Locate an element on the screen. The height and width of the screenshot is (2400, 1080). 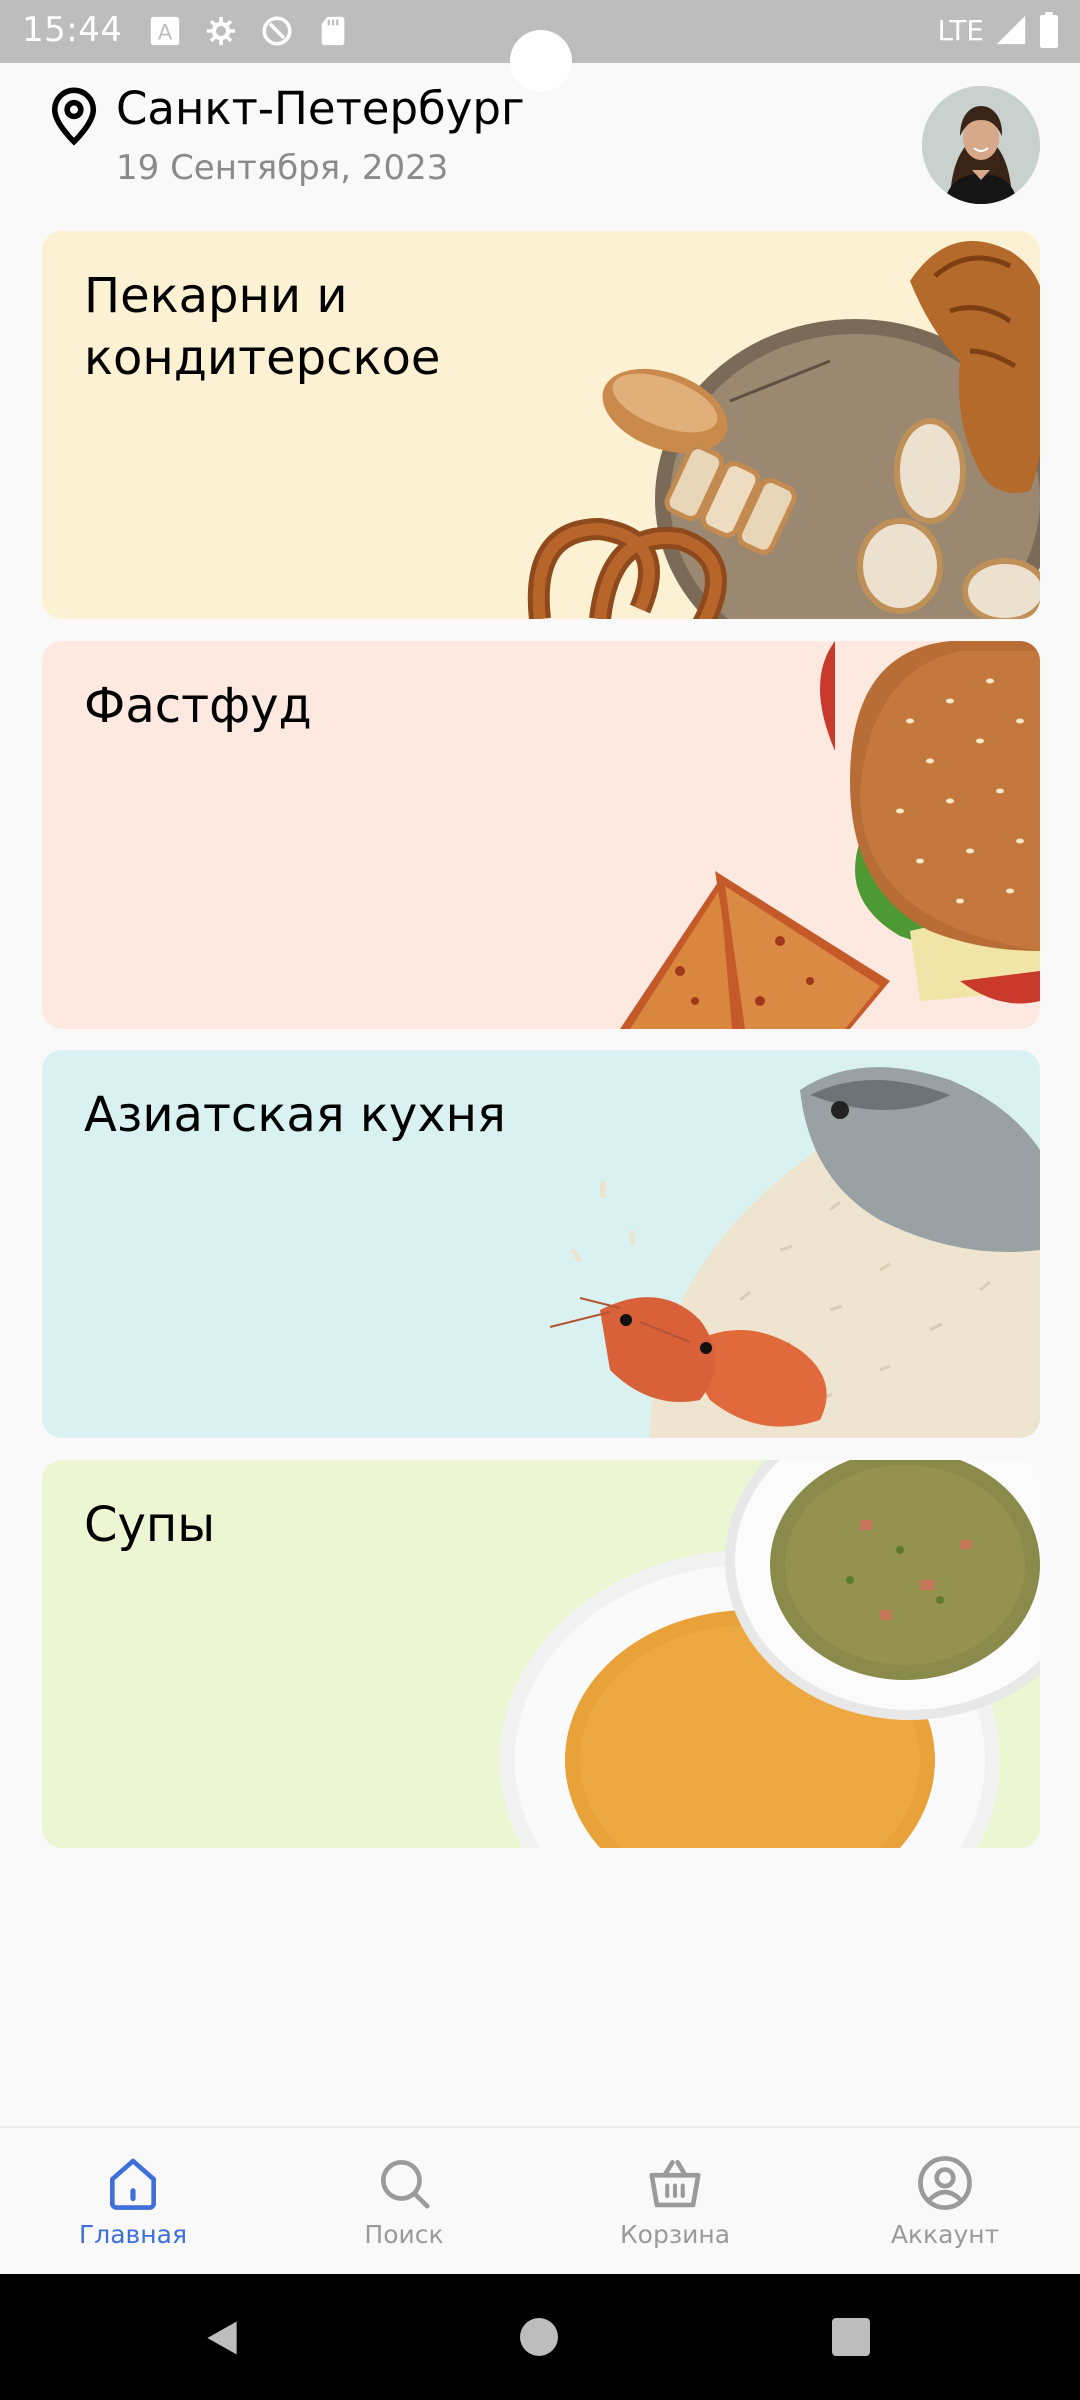
account-icon is located at coordinates (945, 2183).